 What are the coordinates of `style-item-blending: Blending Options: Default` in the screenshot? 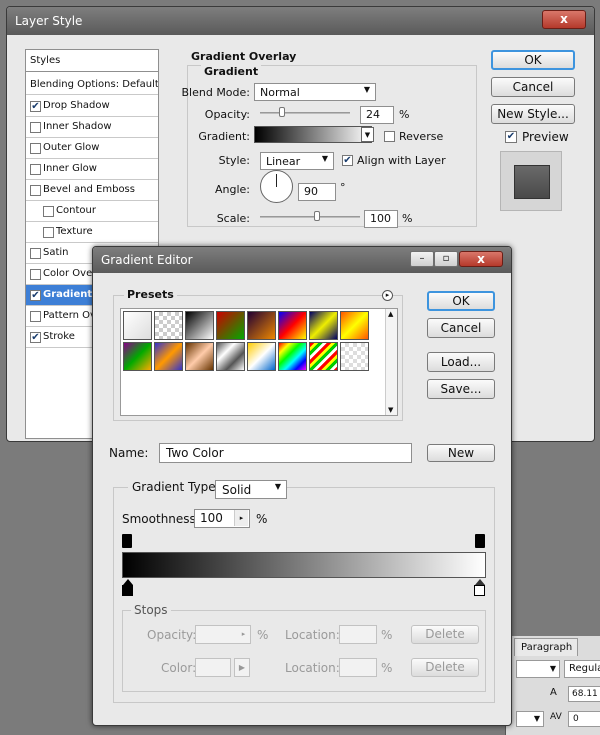 It's located at (92, 84).